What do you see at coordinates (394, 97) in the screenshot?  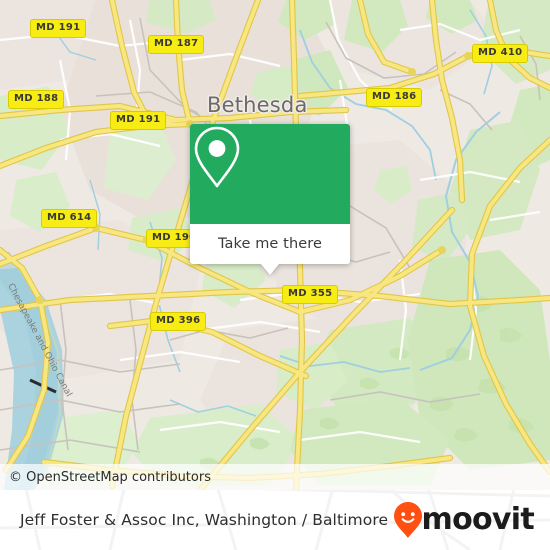 I see `road-shield-md-186: MD 186` at bounding box center [394, 97].